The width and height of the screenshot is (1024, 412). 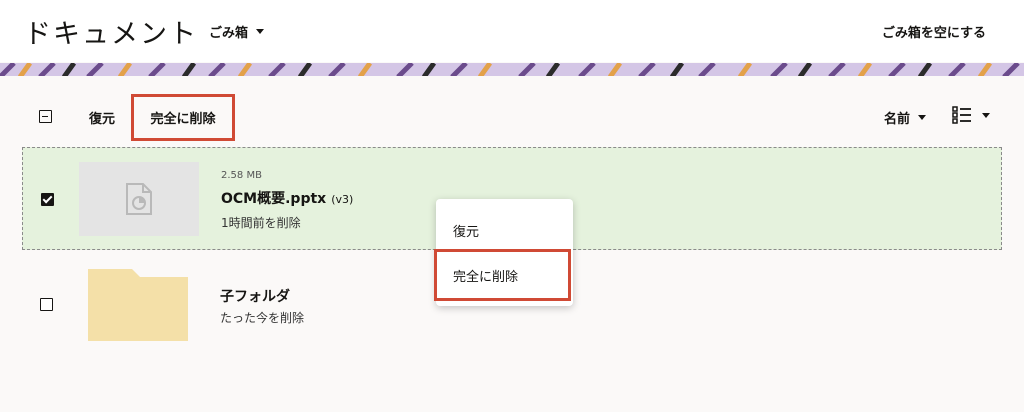 I want to click on folder-dropdown: ごみ箱, so click(x=237, y=31).